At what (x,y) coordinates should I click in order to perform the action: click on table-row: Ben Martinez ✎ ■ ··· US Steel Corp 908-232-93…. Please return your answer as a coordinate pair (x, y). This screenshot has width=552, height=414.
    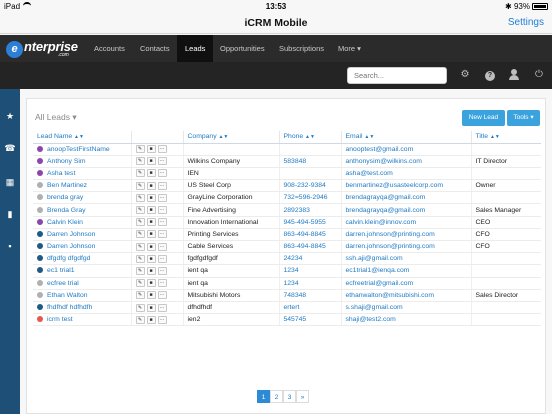
    Looking at the image, I should click on (287, 186).